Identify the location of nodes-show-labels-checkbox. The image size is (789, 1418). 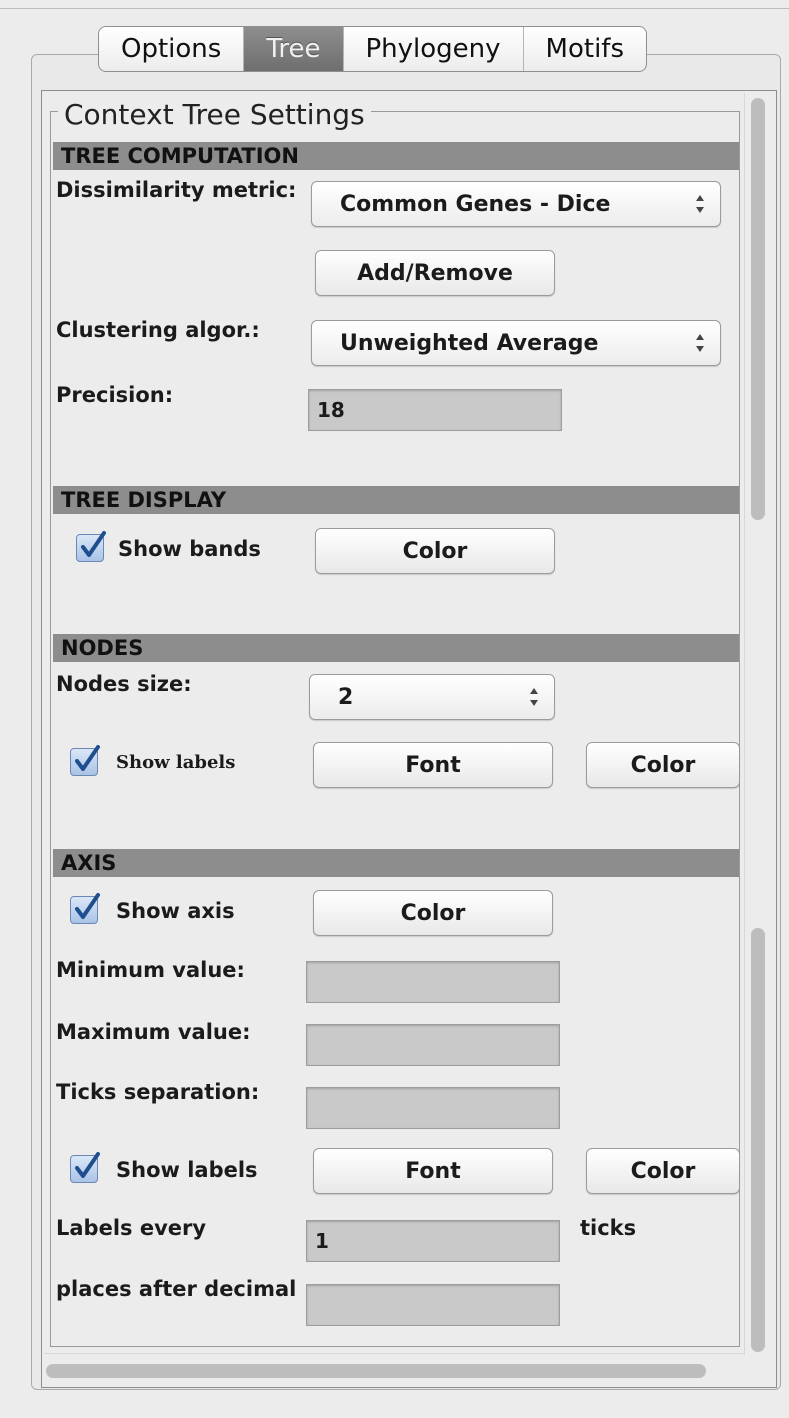
(85, 760).